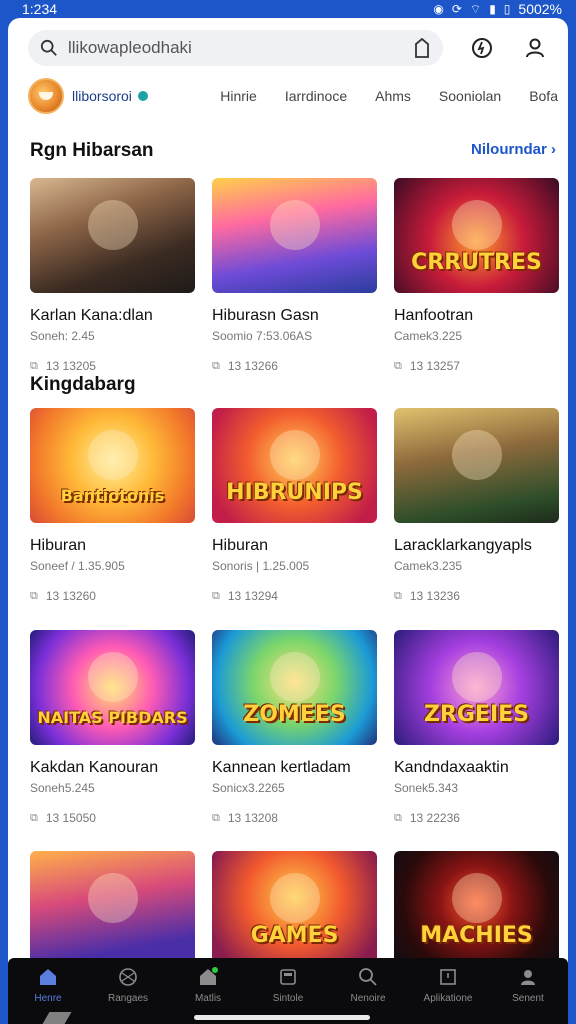 The image size is (576, 1024). Describe the element at coordinates (393, 96) in the screenshot. I see `top-nav-link-3: Ahms` at that location.